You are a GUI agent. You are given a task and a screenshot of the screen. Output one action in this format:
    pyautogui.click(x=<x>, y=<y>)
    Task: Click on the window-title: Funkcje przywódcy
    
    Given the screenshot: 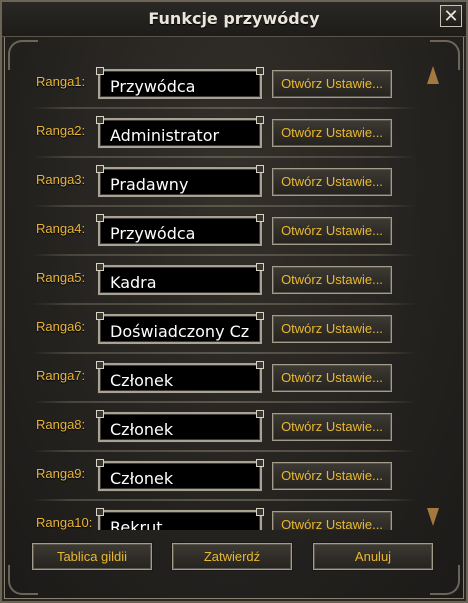 What is the action you would take?
    pyautogui.click(x=234, y=18)
    